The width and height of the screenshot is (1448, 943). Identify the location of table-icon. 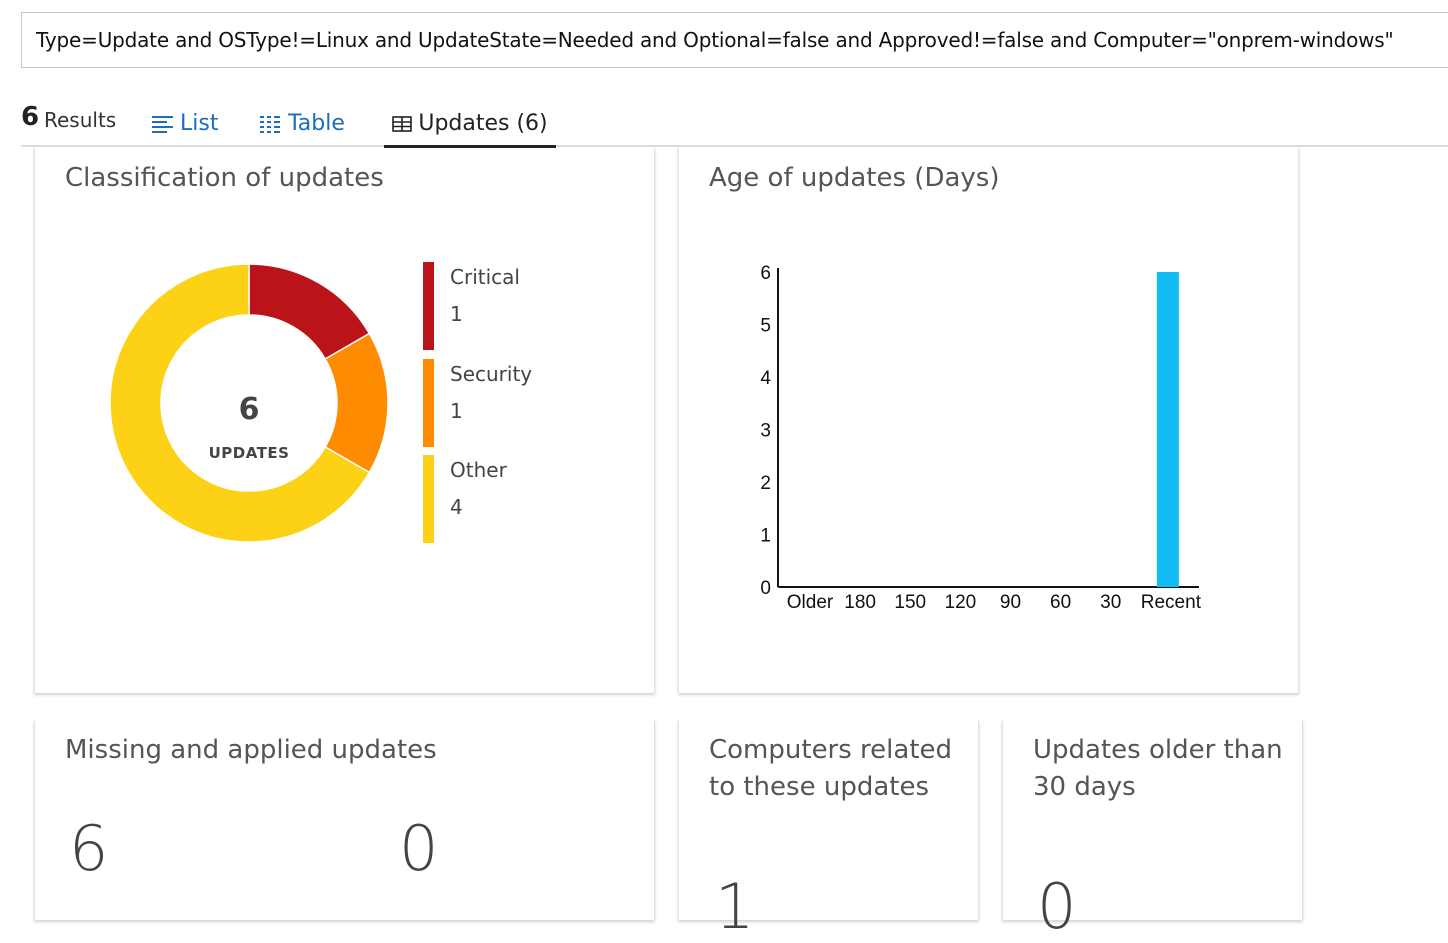
(271, 124).